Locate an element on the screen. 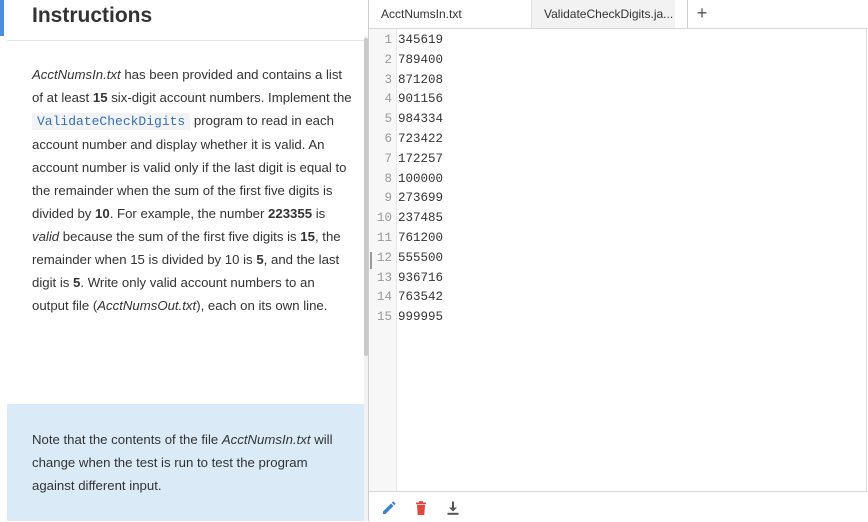  editor-toolbar is located at coordinates (618, 506).